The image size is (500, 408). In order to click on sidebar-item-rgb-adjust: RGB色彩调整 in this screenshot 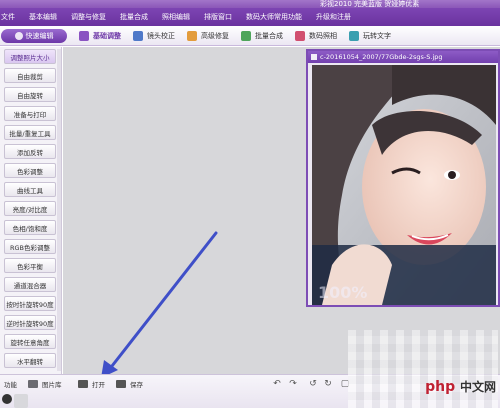, I will do `click(30, 246)`.